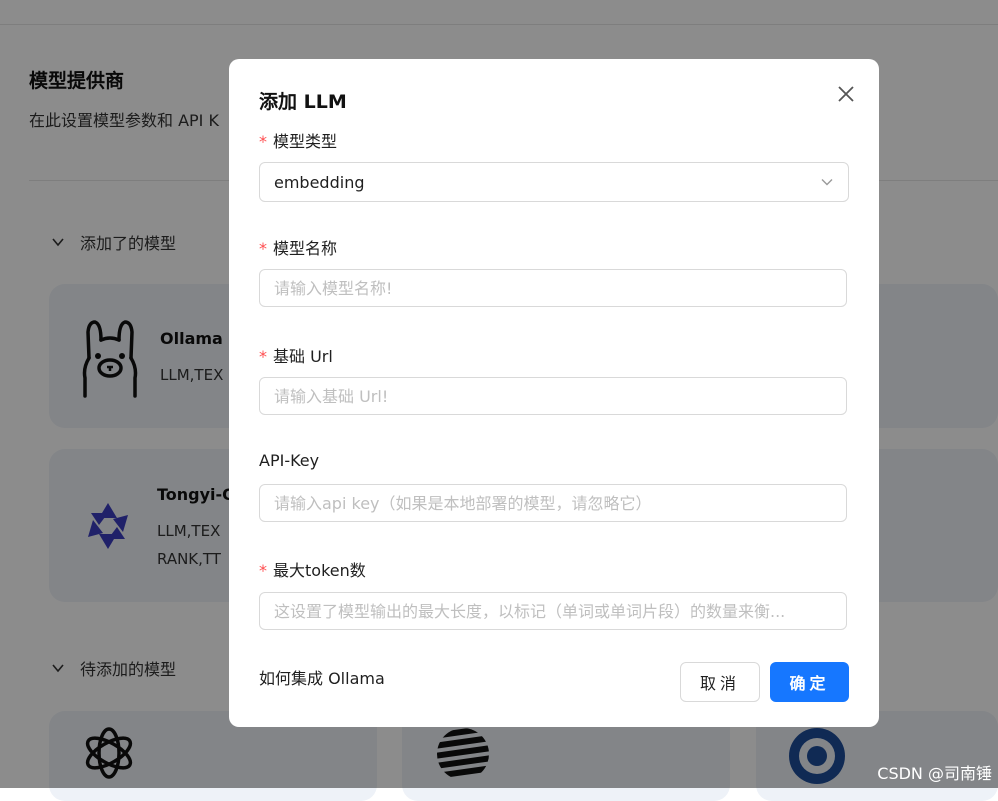  I want to click on confirm-button: 确定, so click(809, 682).